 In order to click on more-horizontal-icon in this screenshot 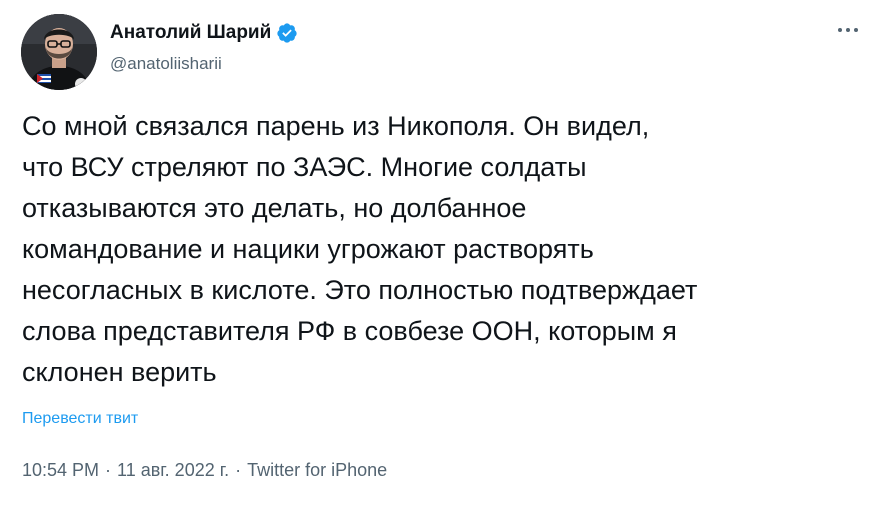, I will do `click(848, 30)`.